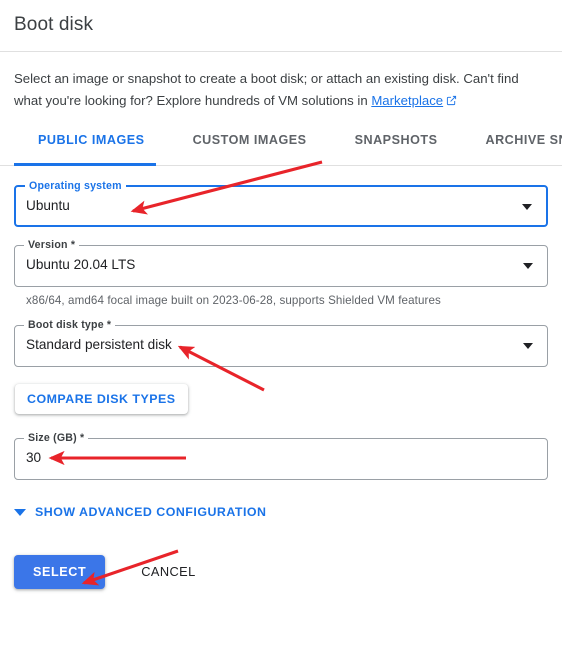 This screenshot has height=647, width=562. Describe the element at coordinates (75, 186) in the screenshot. I see `operating-system-label: Operating system` at that location.